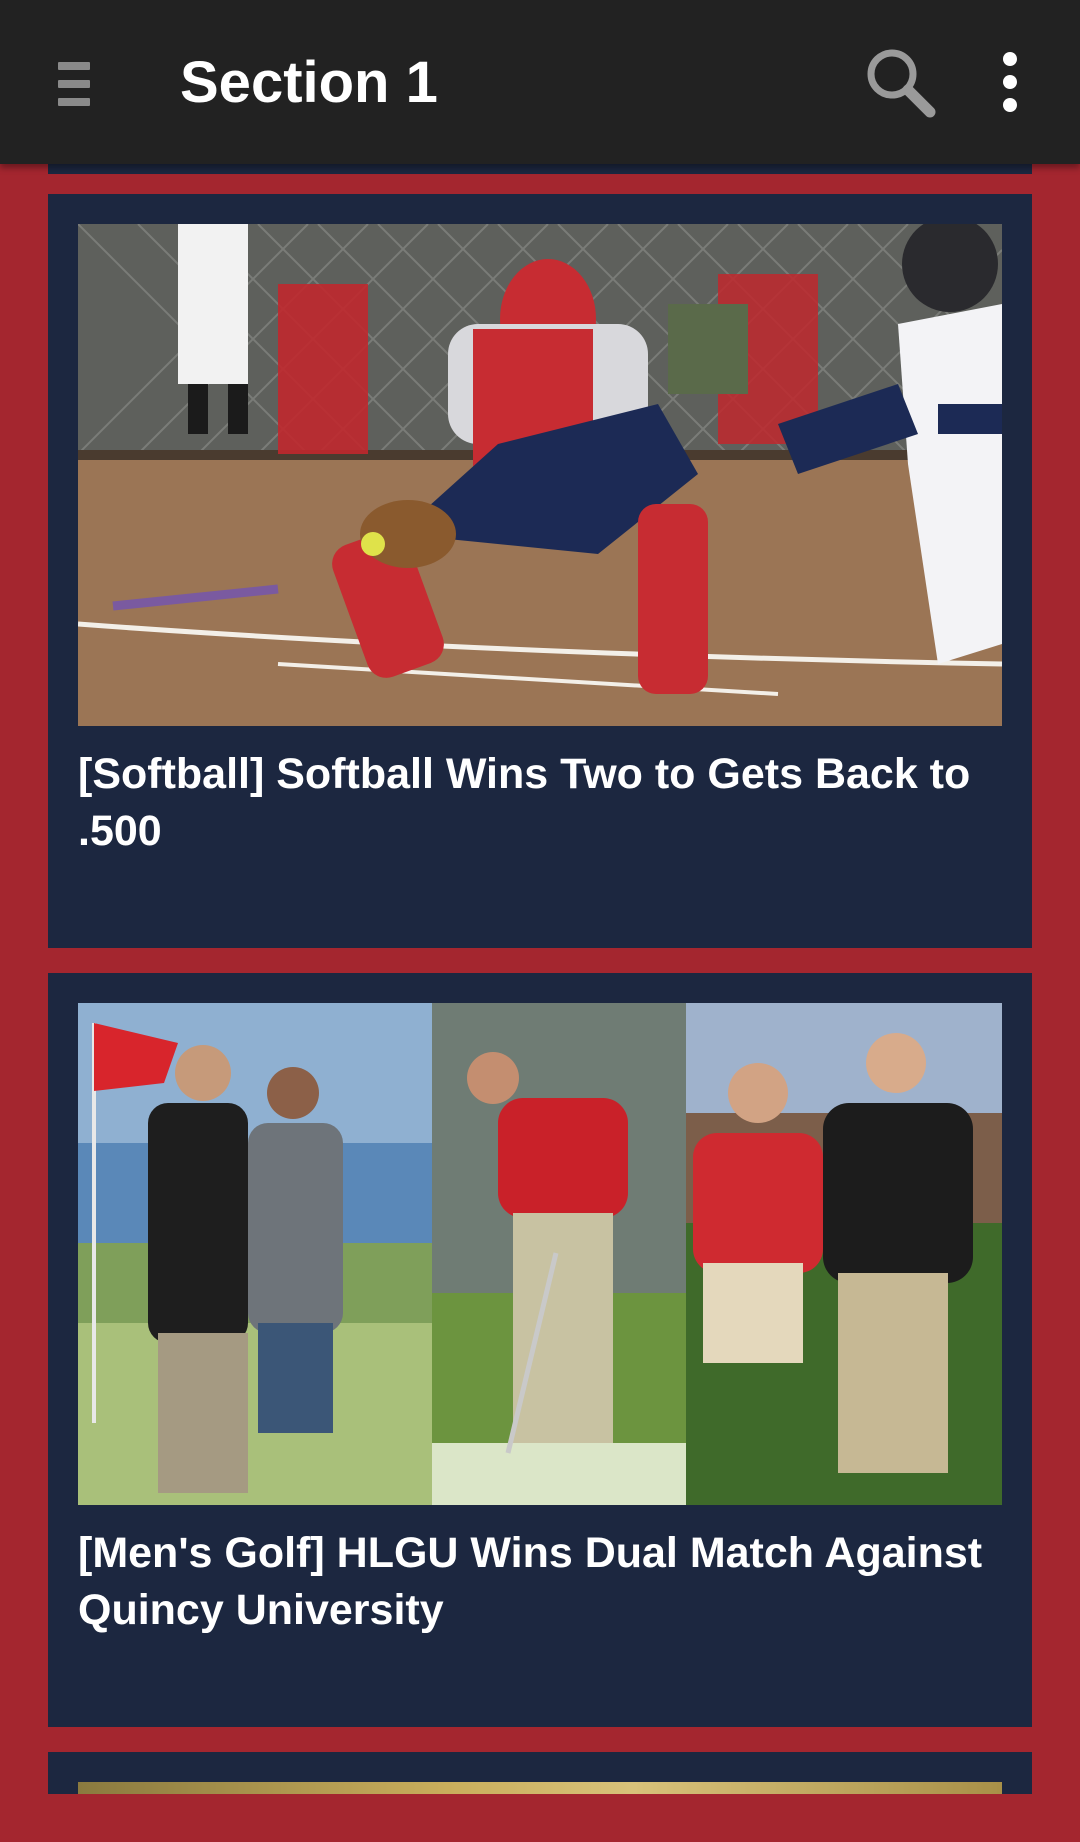 This screenshot has width=1080, height=1842. Describe the element at coordinates (902, 84) in the screenshot. I see `search-icon` at that location.